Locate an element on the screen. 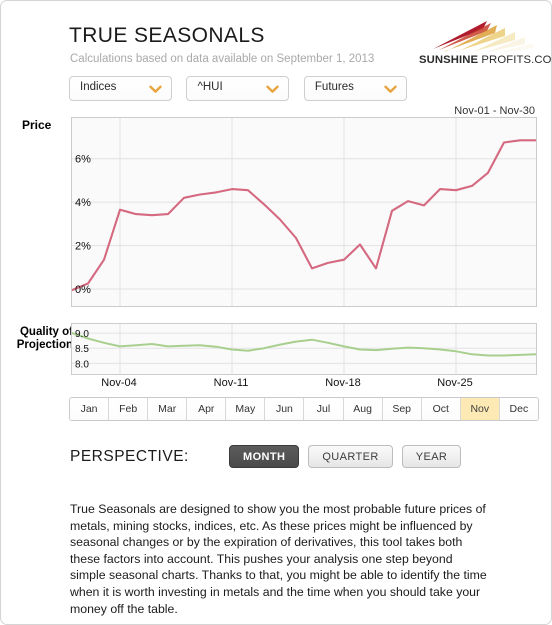  quality-axis-title-line2: Projection is located at coordinates (44, 345).